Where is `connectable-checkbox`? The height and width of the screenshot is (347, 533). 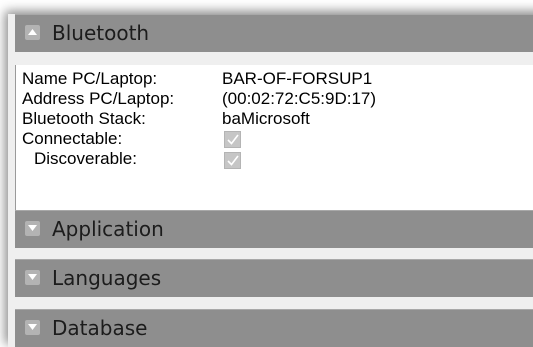 connectable-checkbox is located at coordinates (232, 139).